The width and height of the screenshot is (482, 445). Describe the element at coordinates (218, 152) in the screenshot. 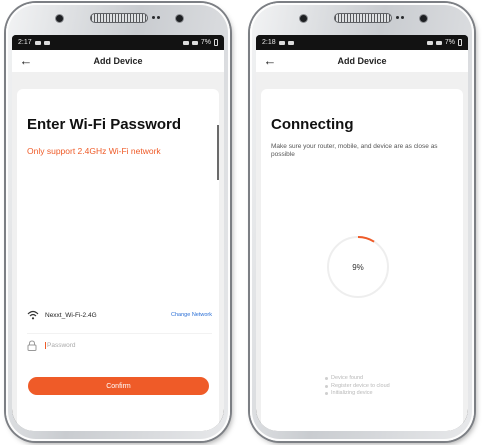

I see `scrollbar` at that location.